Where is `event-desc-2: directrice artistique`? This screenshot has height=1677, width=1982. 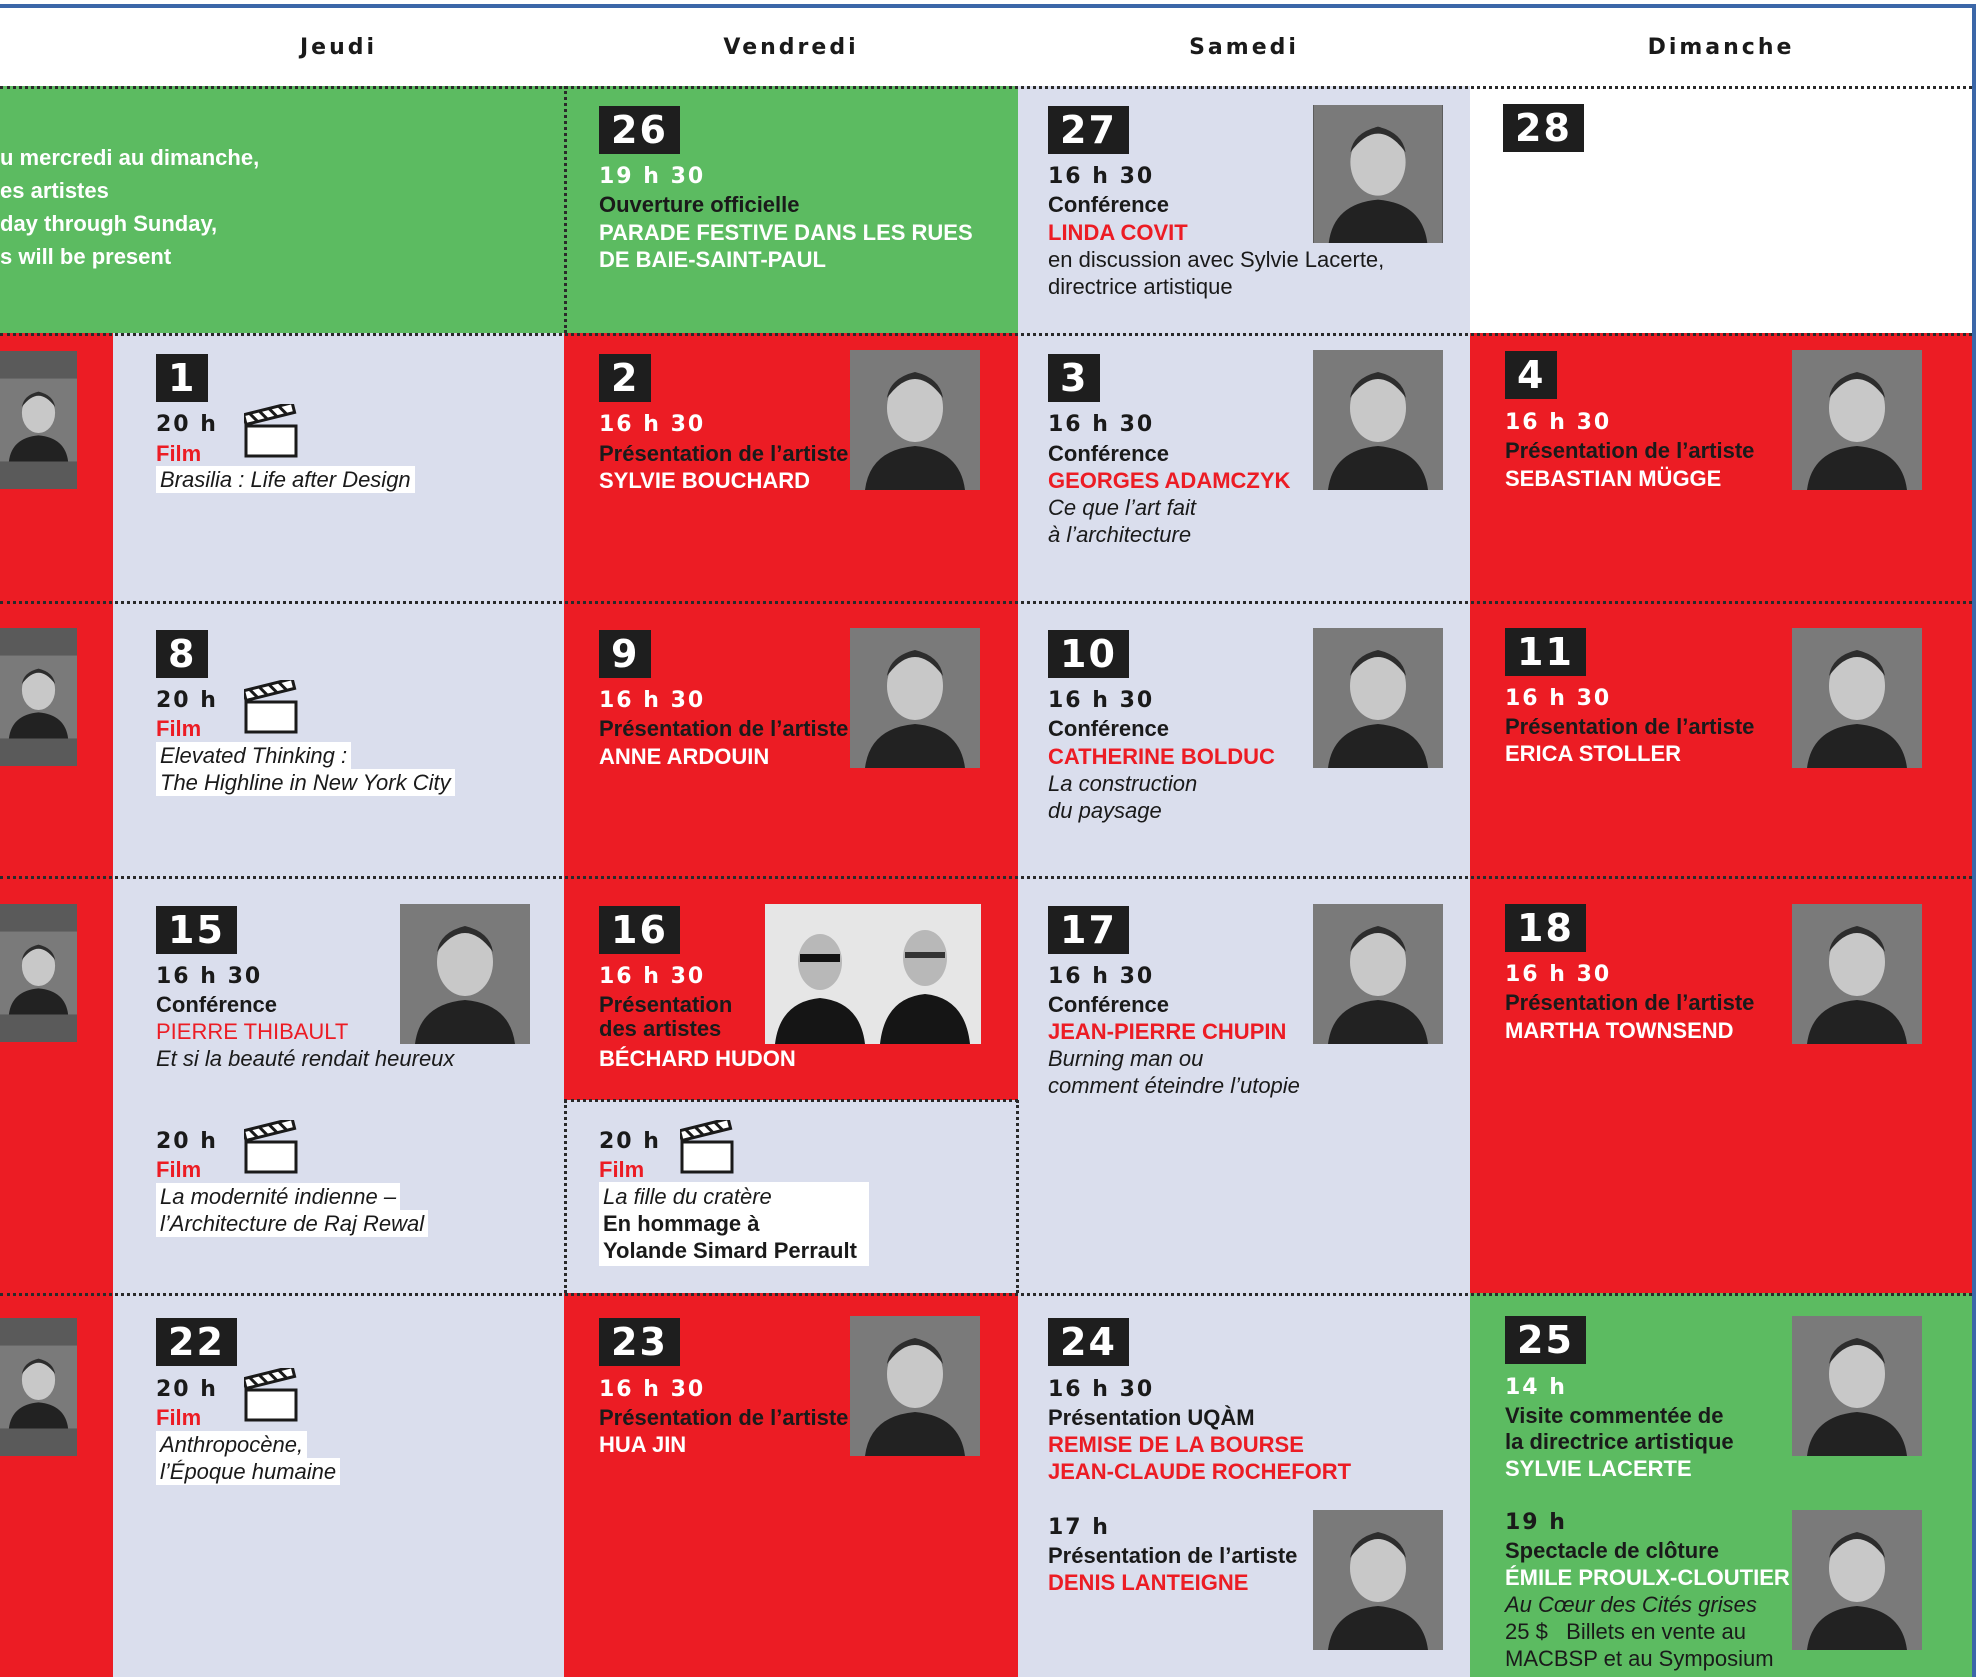
event-desc-2: directrice artistique is located at coordinates (1140, 286).